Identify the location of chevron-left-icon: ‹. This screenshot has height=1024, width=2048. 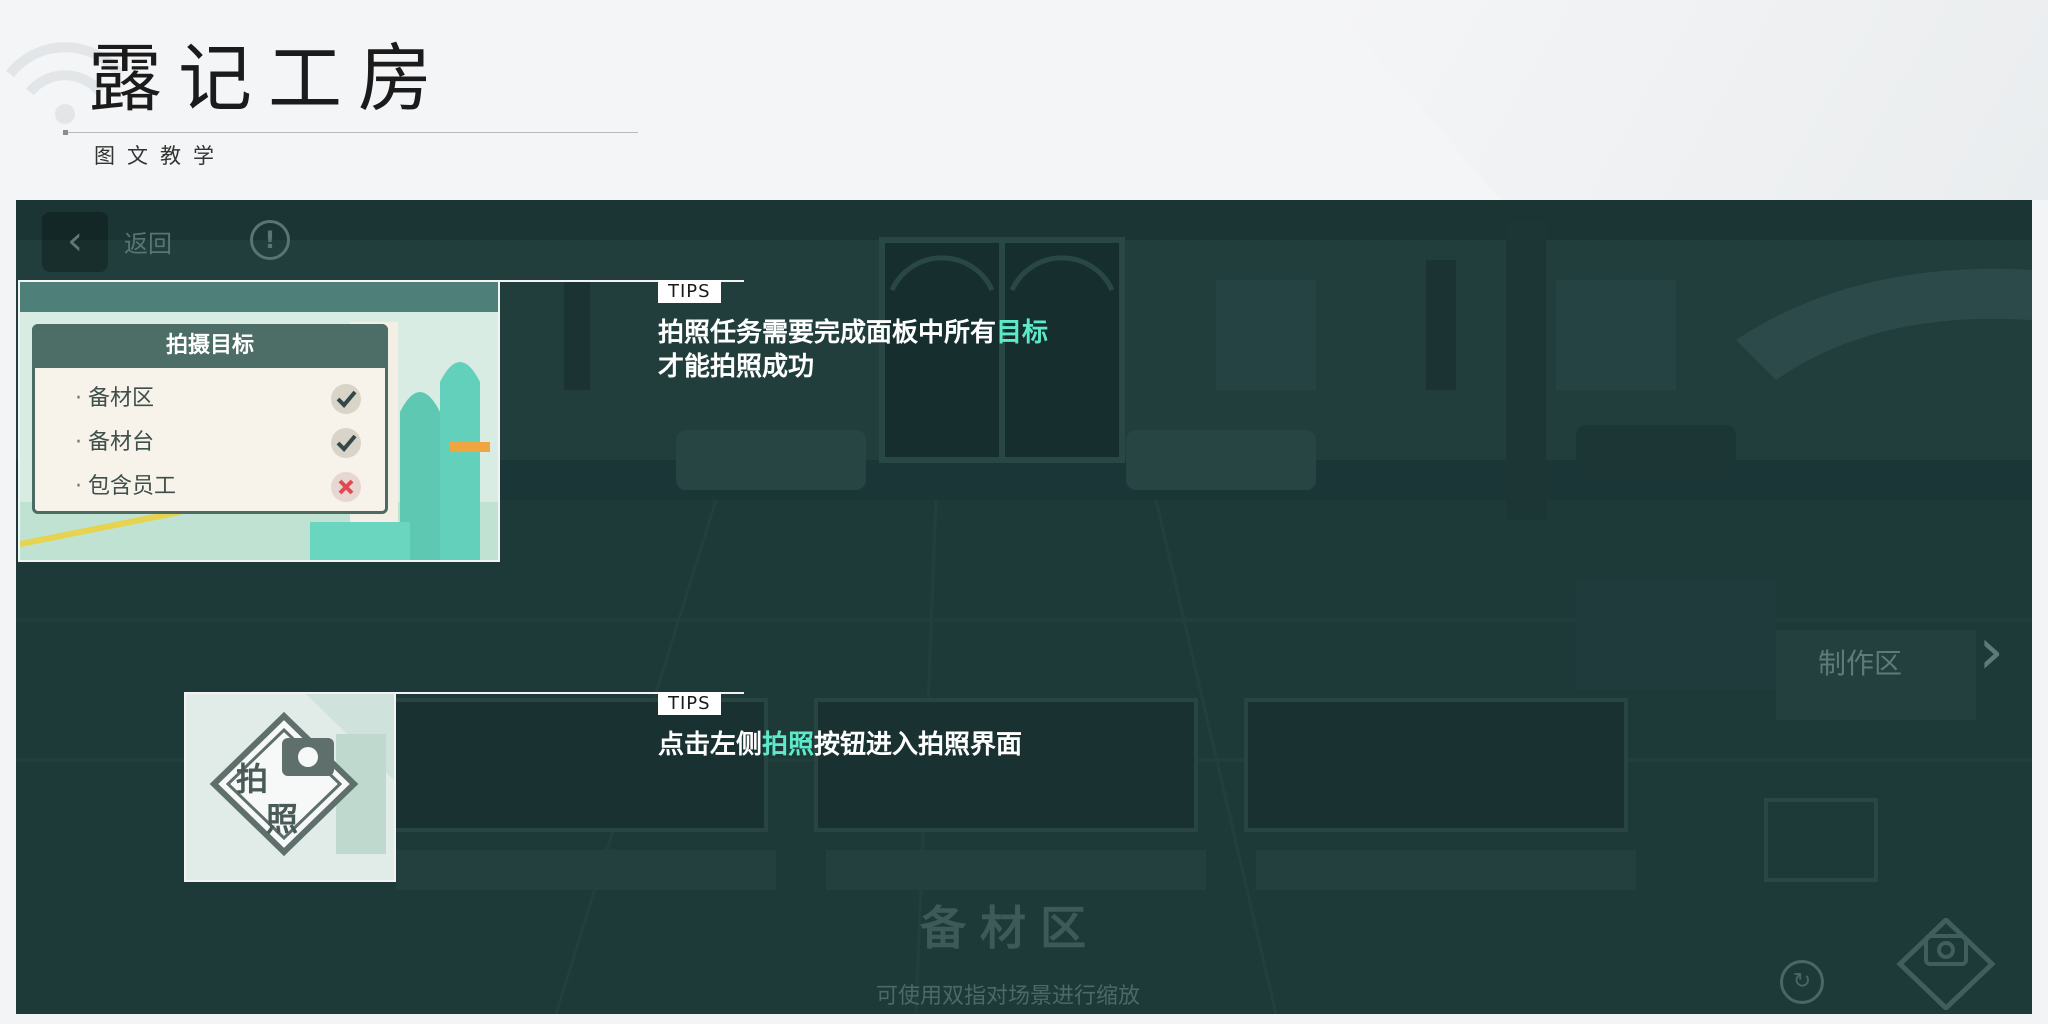
(75, 241).